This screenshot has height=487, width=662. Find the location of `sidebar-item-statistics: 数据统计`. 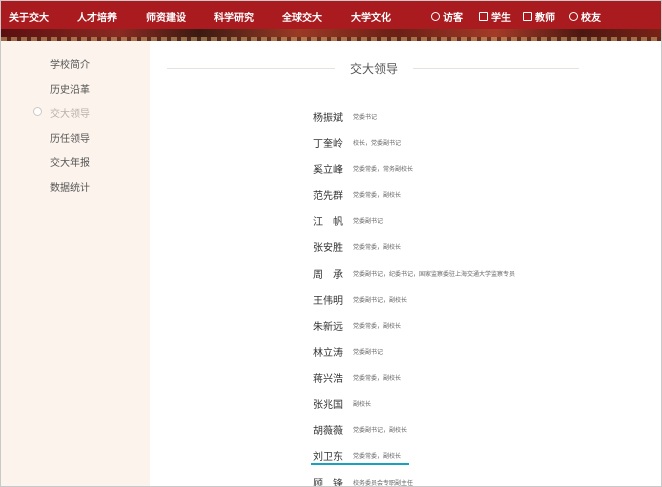

sidebar-item-statistics: 数据统计 is located at coordinates (70, 186).